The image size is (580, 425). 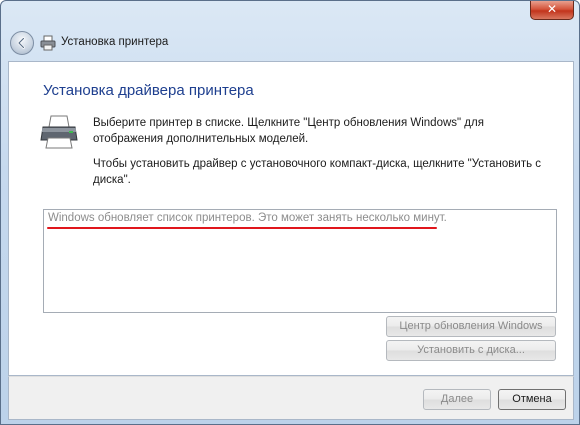 I want to click on next-button: Далее, so click(x=457, y=399).